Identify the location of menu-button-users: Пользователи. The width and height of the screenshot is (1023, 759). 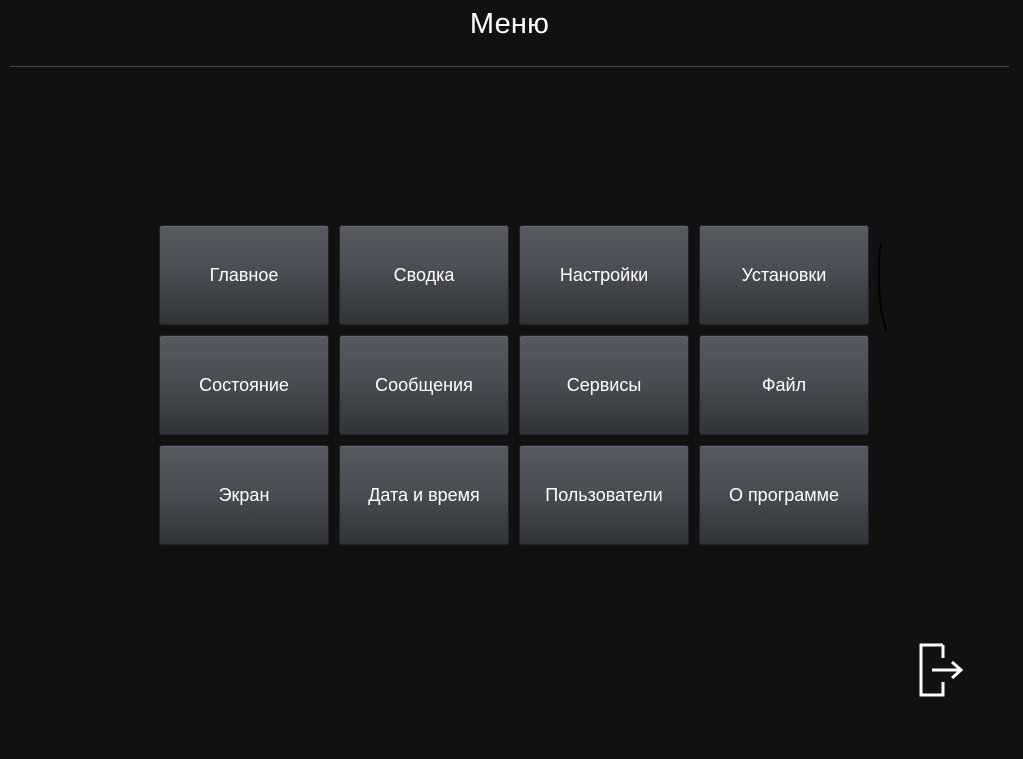
(604, 495).